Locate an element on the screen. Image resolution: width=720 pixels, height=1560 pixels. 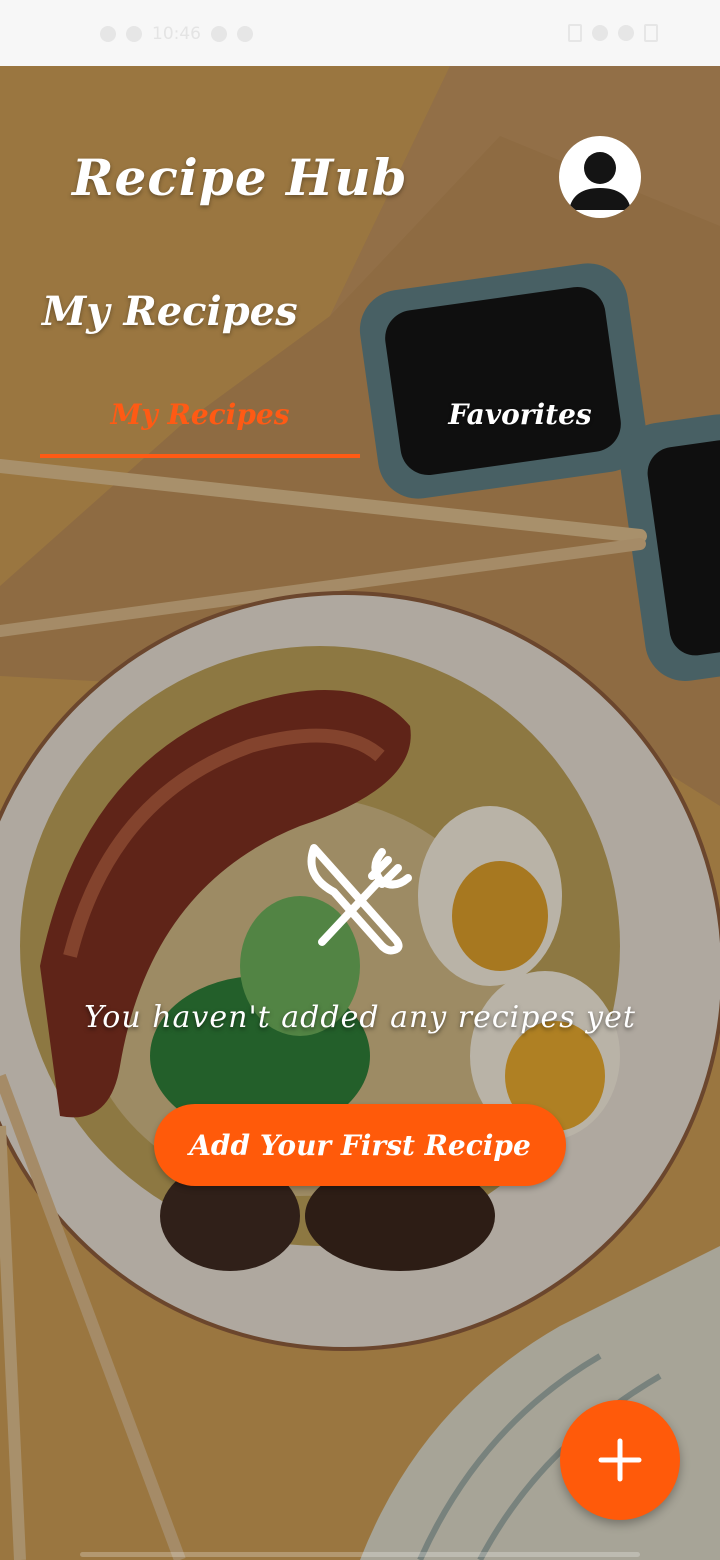
signal-icon is located at coordinates (108, 34).